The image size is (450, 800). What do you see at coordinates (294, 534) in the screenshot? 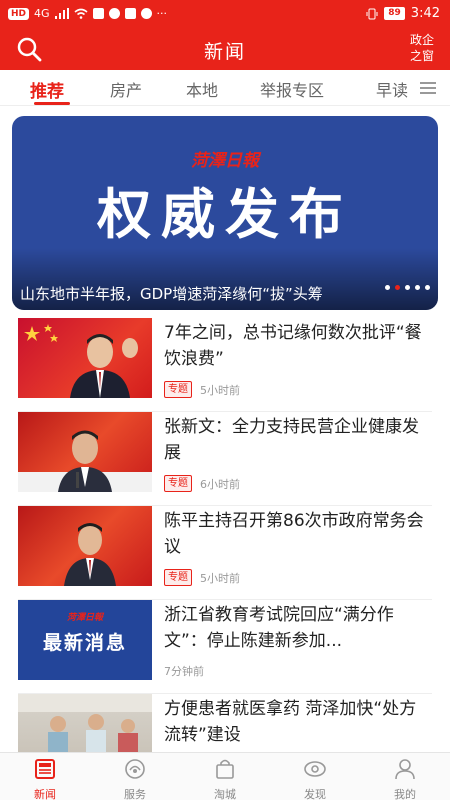
I see `news-title: 陈平主持召开第86次市政府常务会议` at bounding box center [294, 534].